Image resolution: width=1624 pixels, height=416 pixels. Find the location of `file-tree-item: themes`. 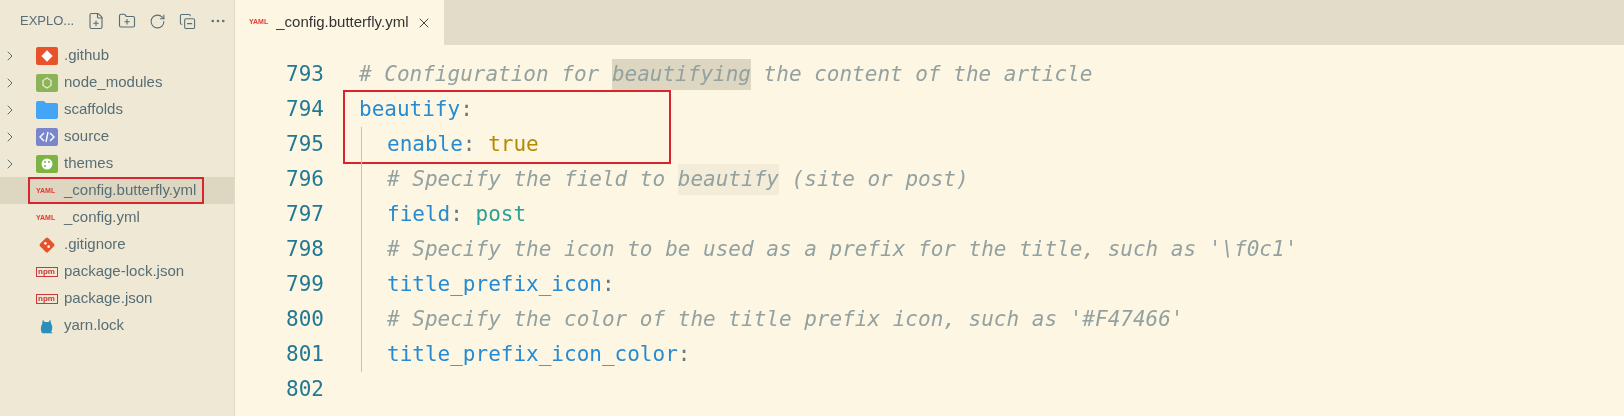

file-tree-item: themes is located at coordinates (117, 163).